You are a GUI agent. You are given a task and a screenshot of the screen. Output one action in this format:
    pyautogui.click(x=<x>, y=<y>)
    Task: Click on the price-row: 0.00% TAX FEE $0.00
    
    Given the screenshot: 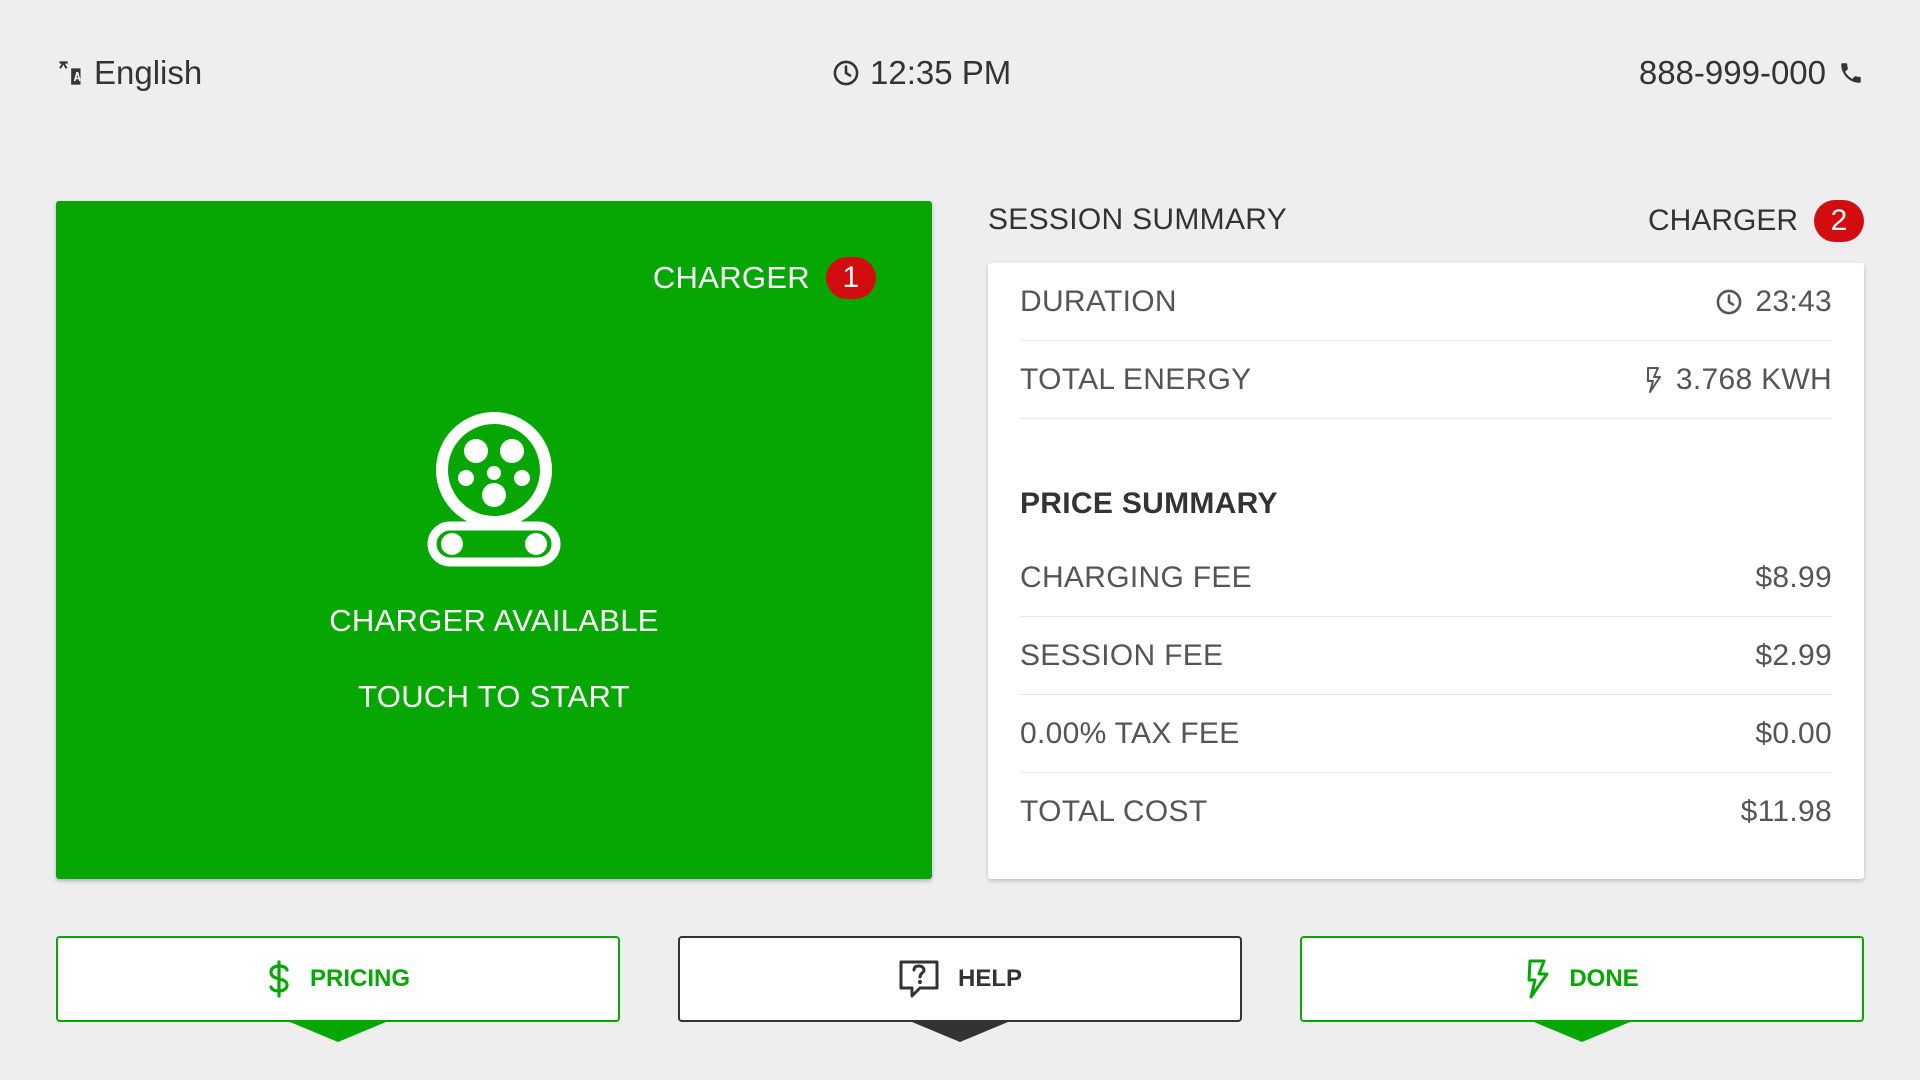 What is the action you would take?
    pyautogui.click(x=1426, y=734)
    